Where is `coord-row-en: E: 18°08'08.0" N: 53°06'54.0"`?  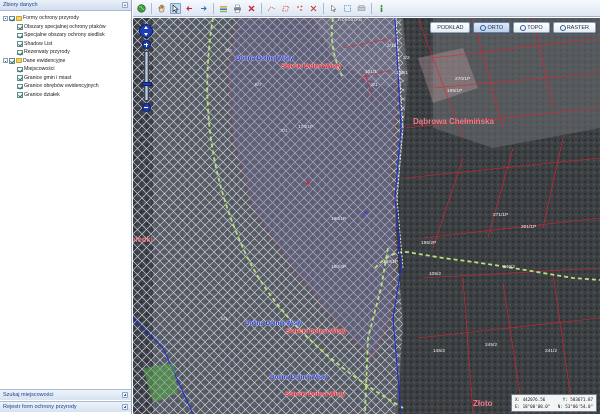
coord-row-en: E: 18°08'08.0" N: 53°06'54.0" is located at coordinates (554, 407).